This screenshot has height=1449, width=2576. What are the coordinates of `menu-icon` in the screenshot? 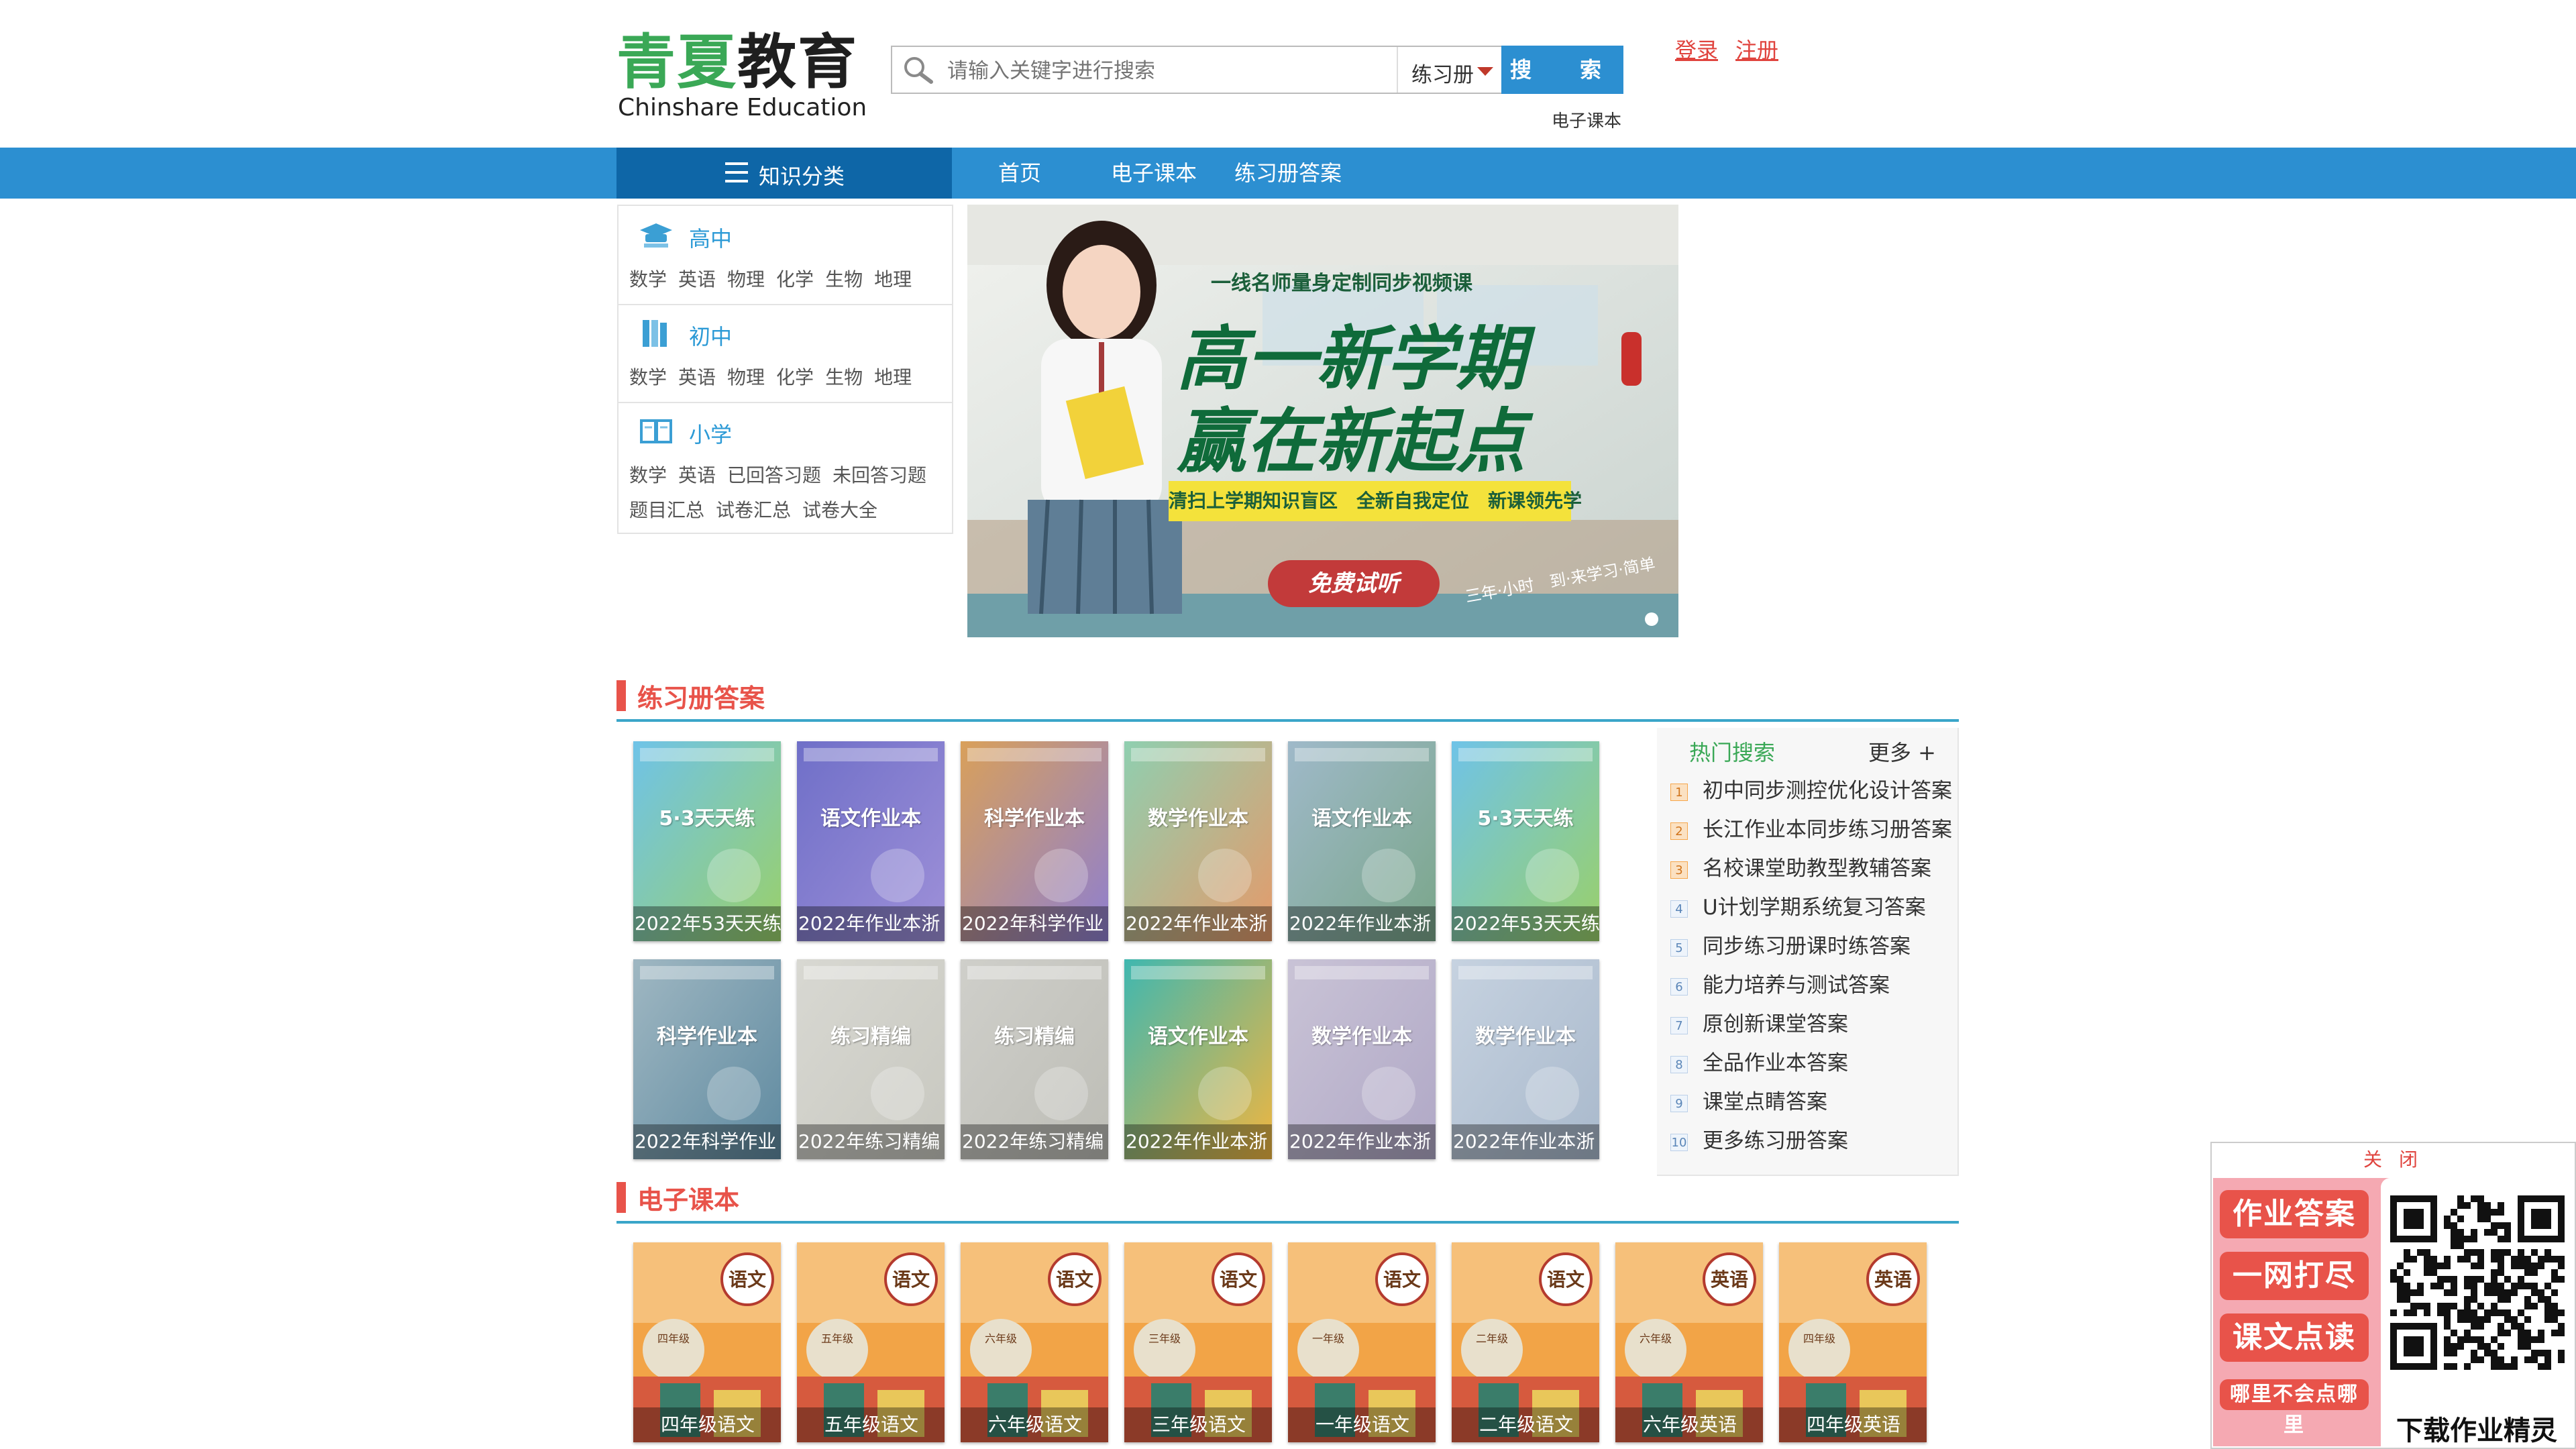 It's located at (736, 172).